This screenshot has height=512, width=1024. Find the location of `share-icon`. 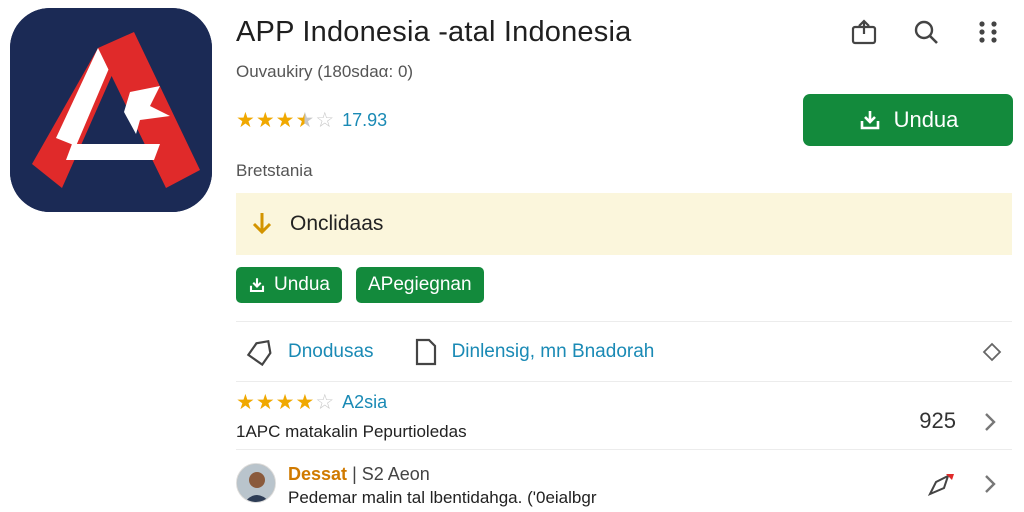

share-icon is located at coordinates (864, 32).